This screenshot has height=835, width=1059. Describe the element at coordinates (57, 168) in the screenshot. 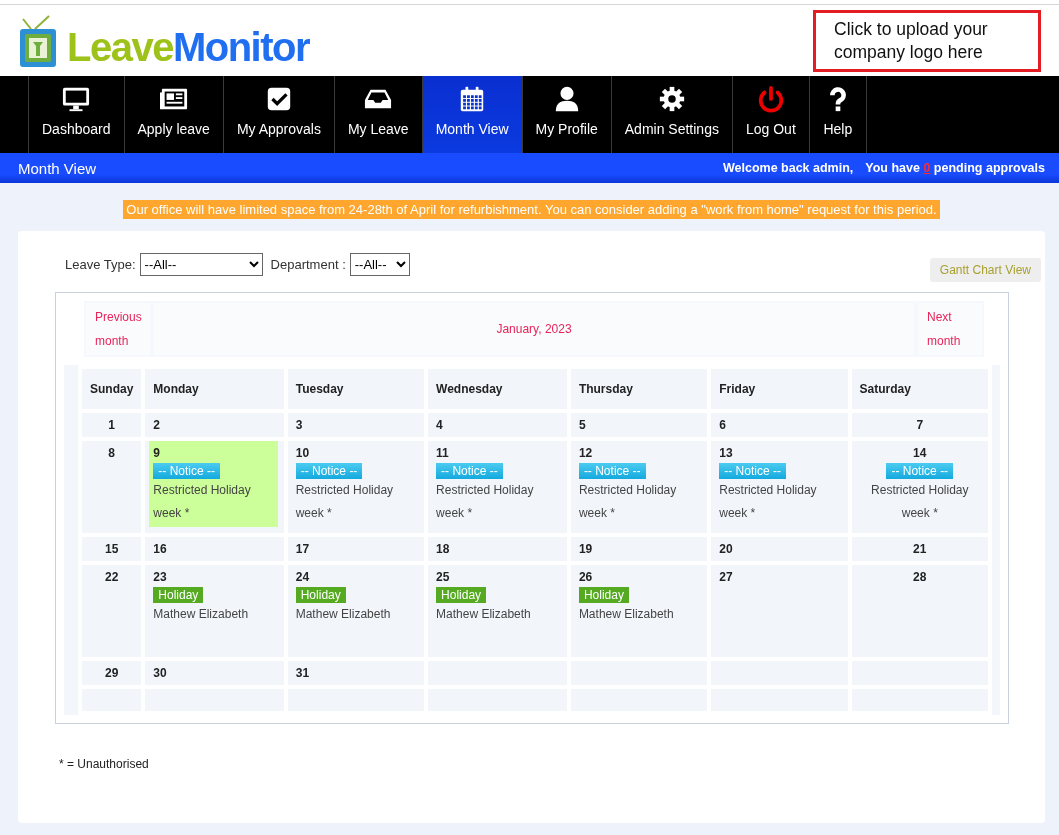

I see `page-title: Month View` at that location.